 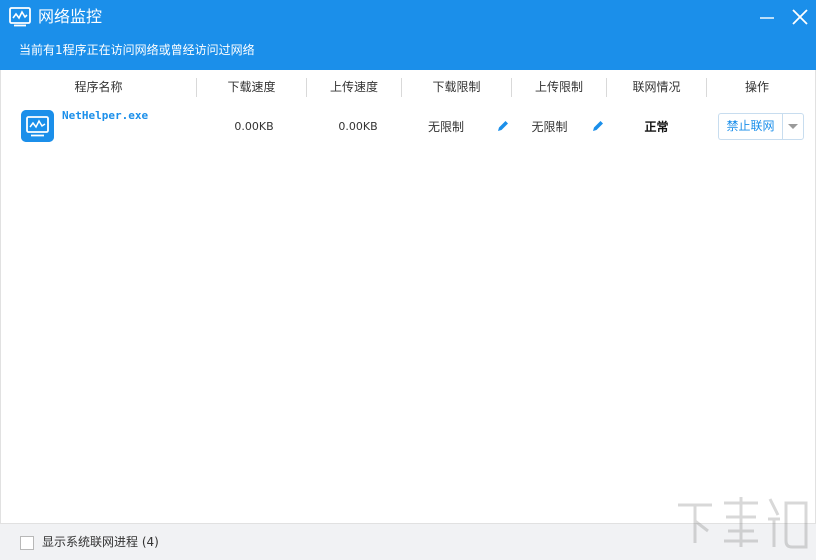 What do you see at coordinates (105, 115) in the screenshot?
I see `program-name: NetHelper.exe` at bounding box center [105, 115].